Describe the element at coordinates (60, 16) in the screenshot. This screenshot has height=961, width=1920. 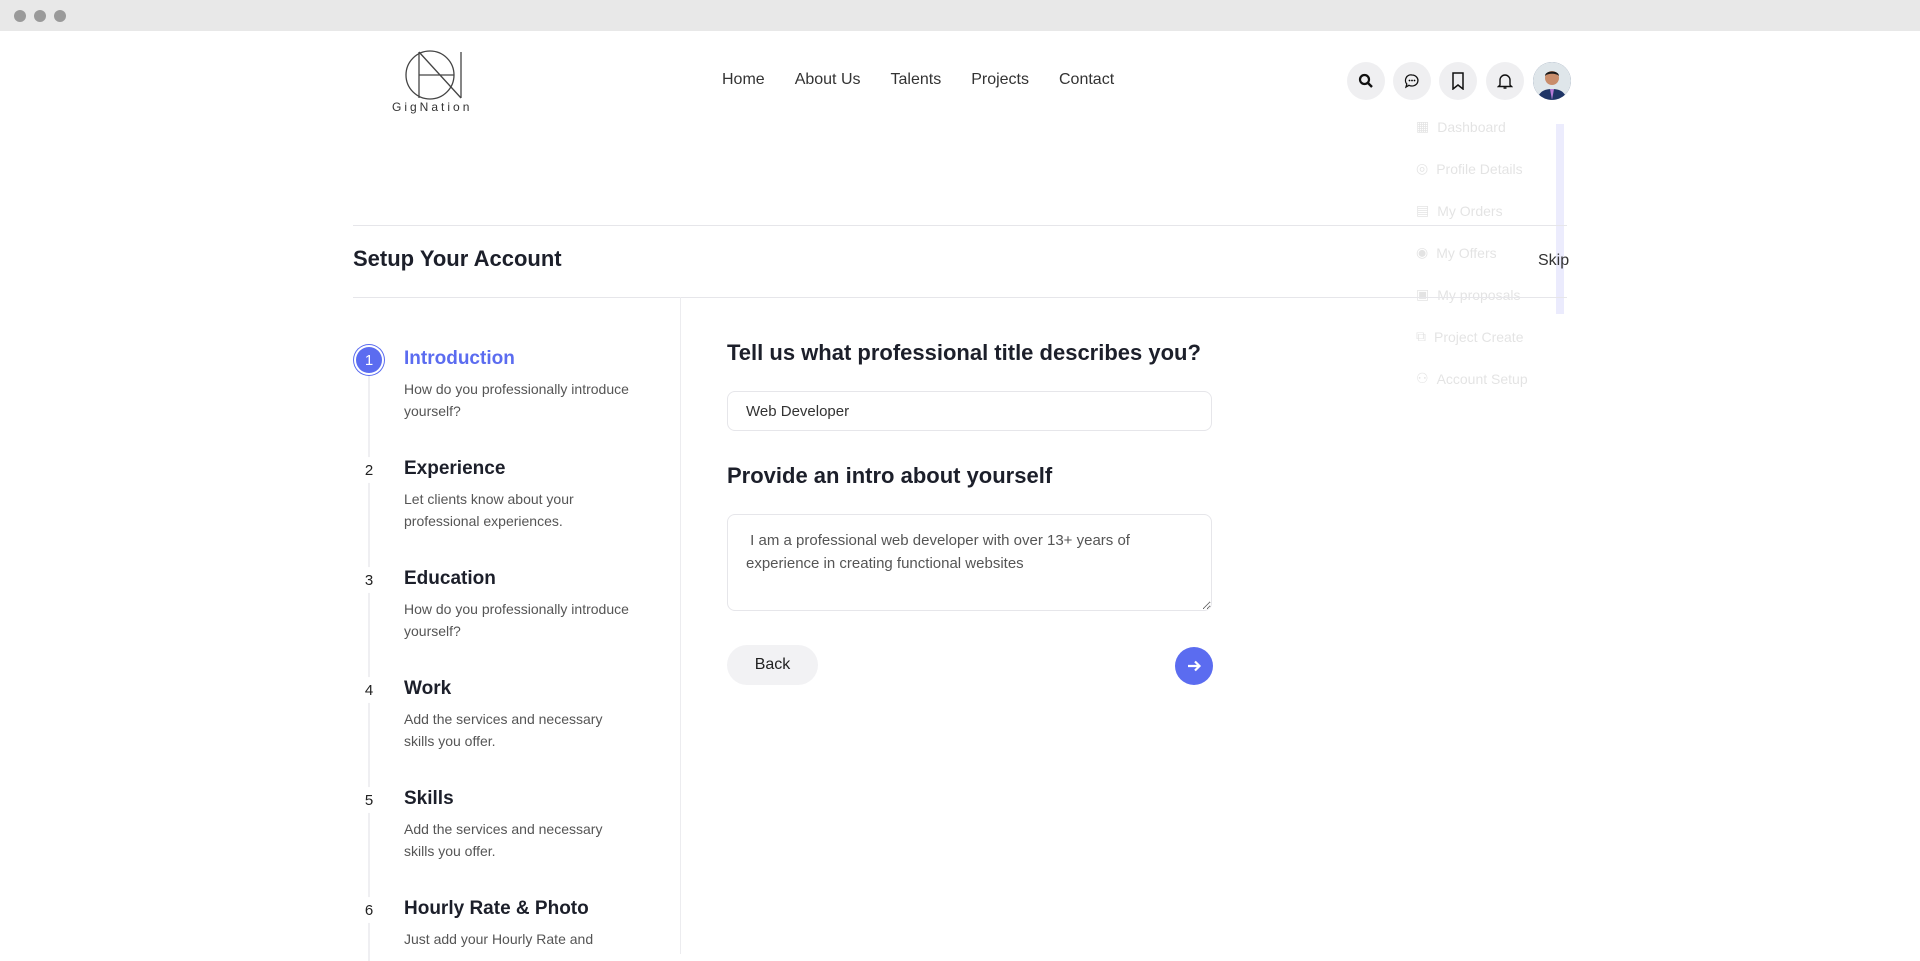
I see `window-maximize-dot` at that location.